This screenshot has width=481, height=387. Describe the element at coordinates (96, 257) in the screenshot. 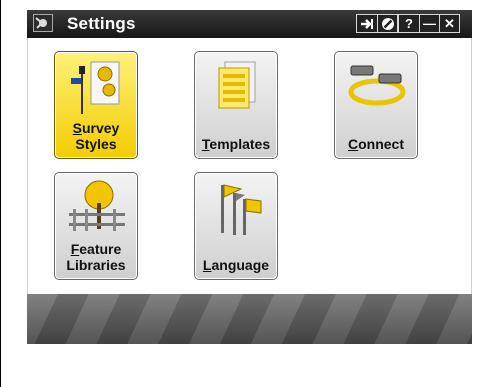

I see `tile-label: Feature Libraries` at that location.